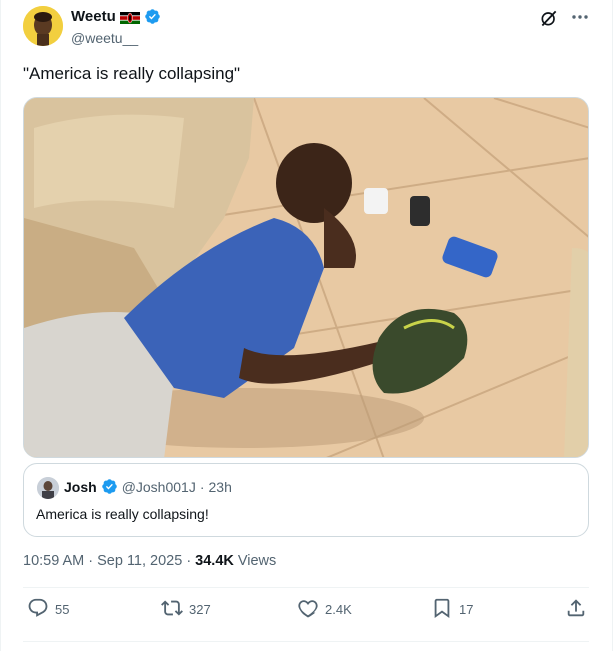 The image size is (615, 651). I want to click on bookmark-count: 17, so click(466, 609).